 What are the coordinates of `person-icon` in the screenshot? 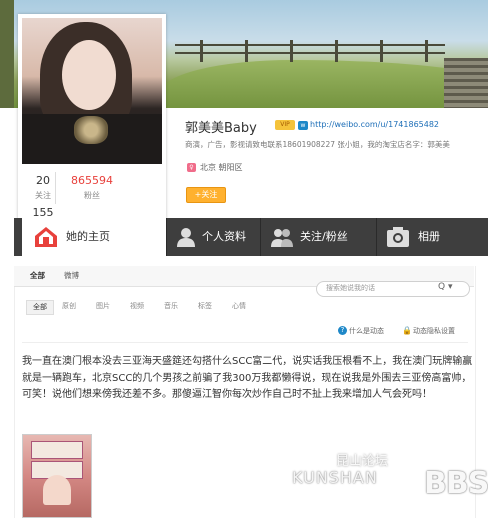 It's located at (186, 237).